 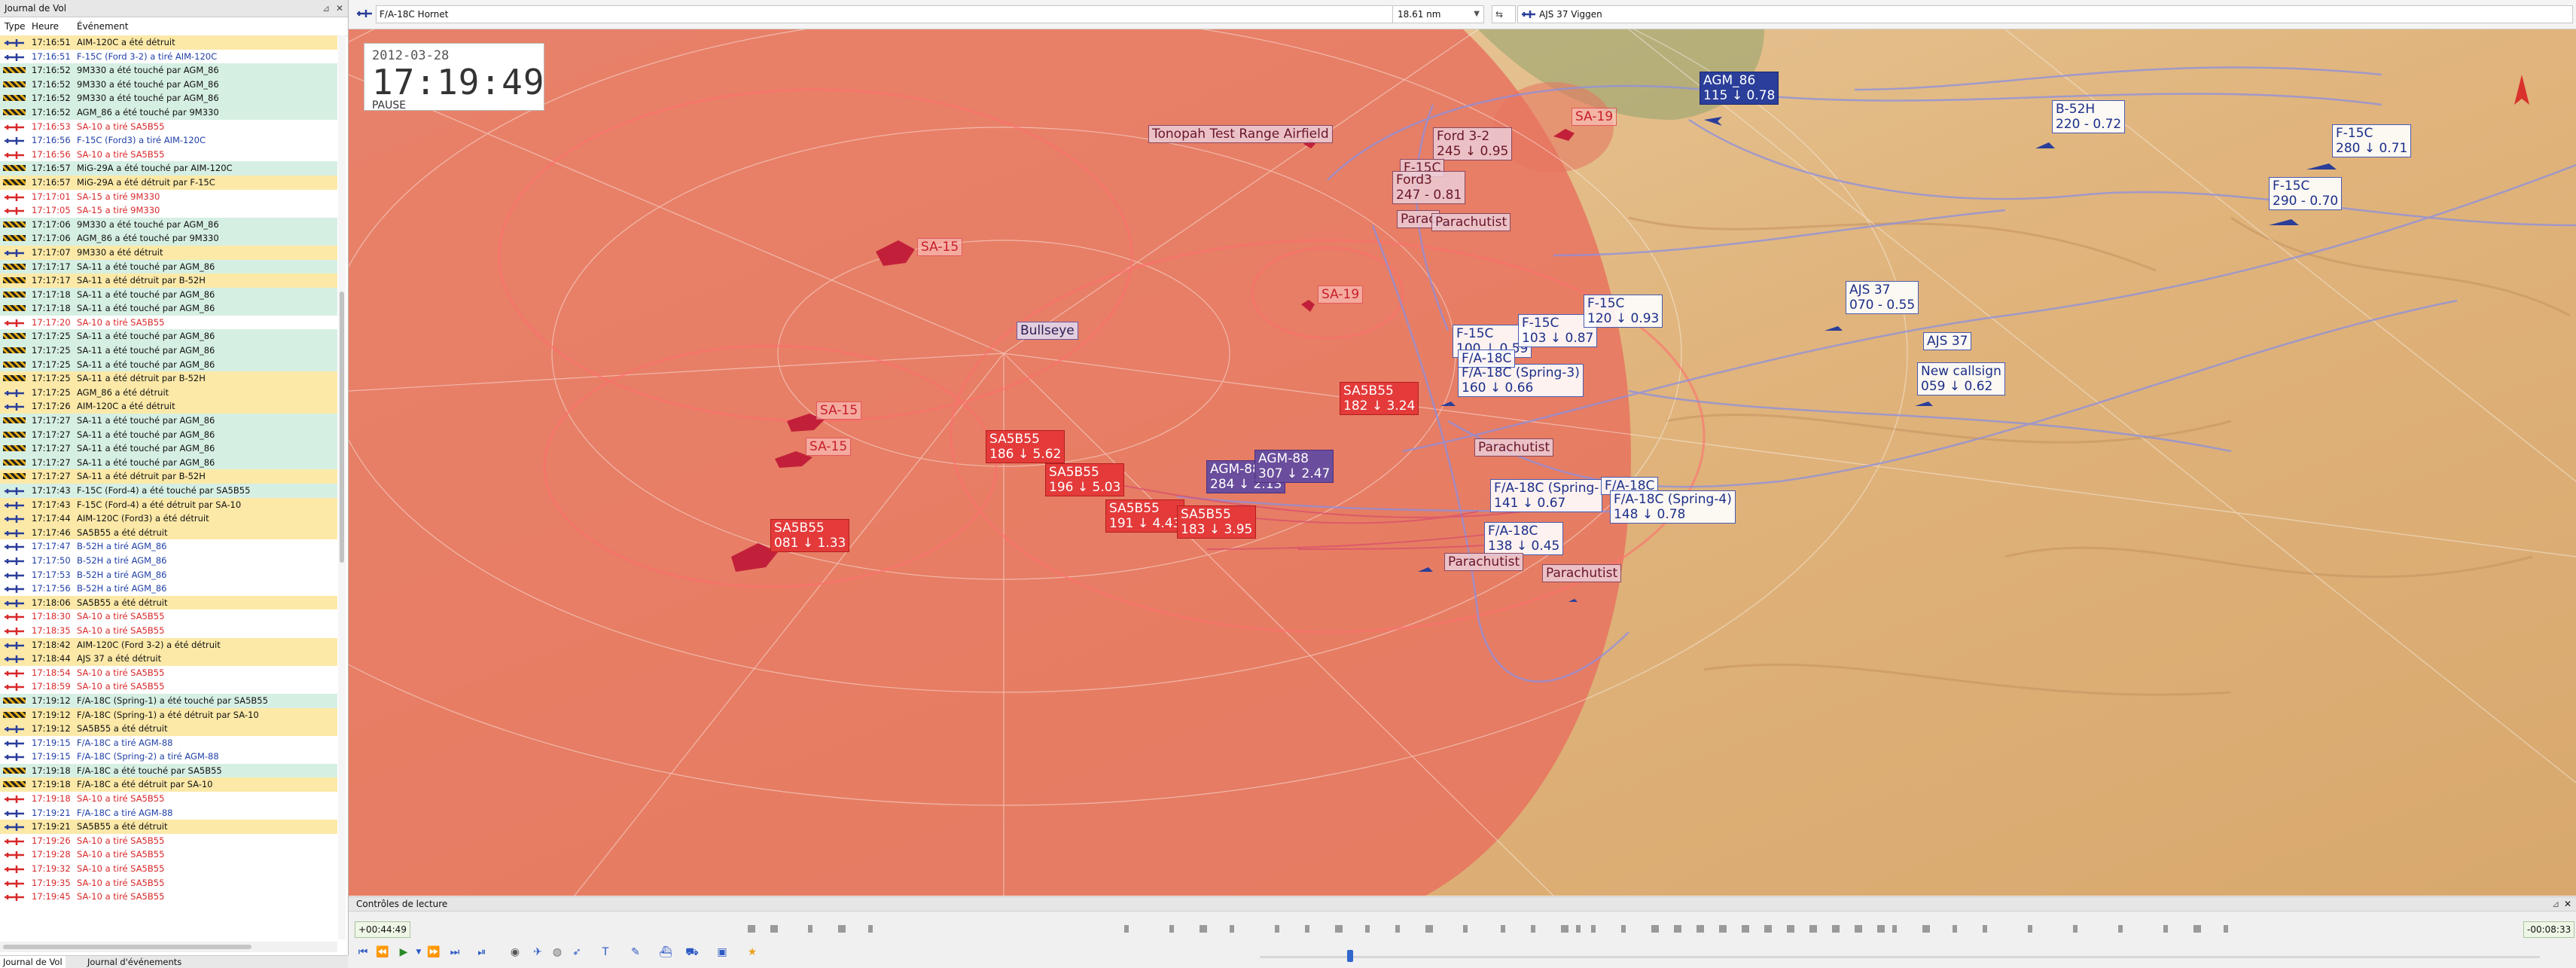 What do you see at coordinates (894, 14) in the screenshot?
I see `aircraft-select-left: F/A-18C Hornet ▼` at bounding box center [894, 14].